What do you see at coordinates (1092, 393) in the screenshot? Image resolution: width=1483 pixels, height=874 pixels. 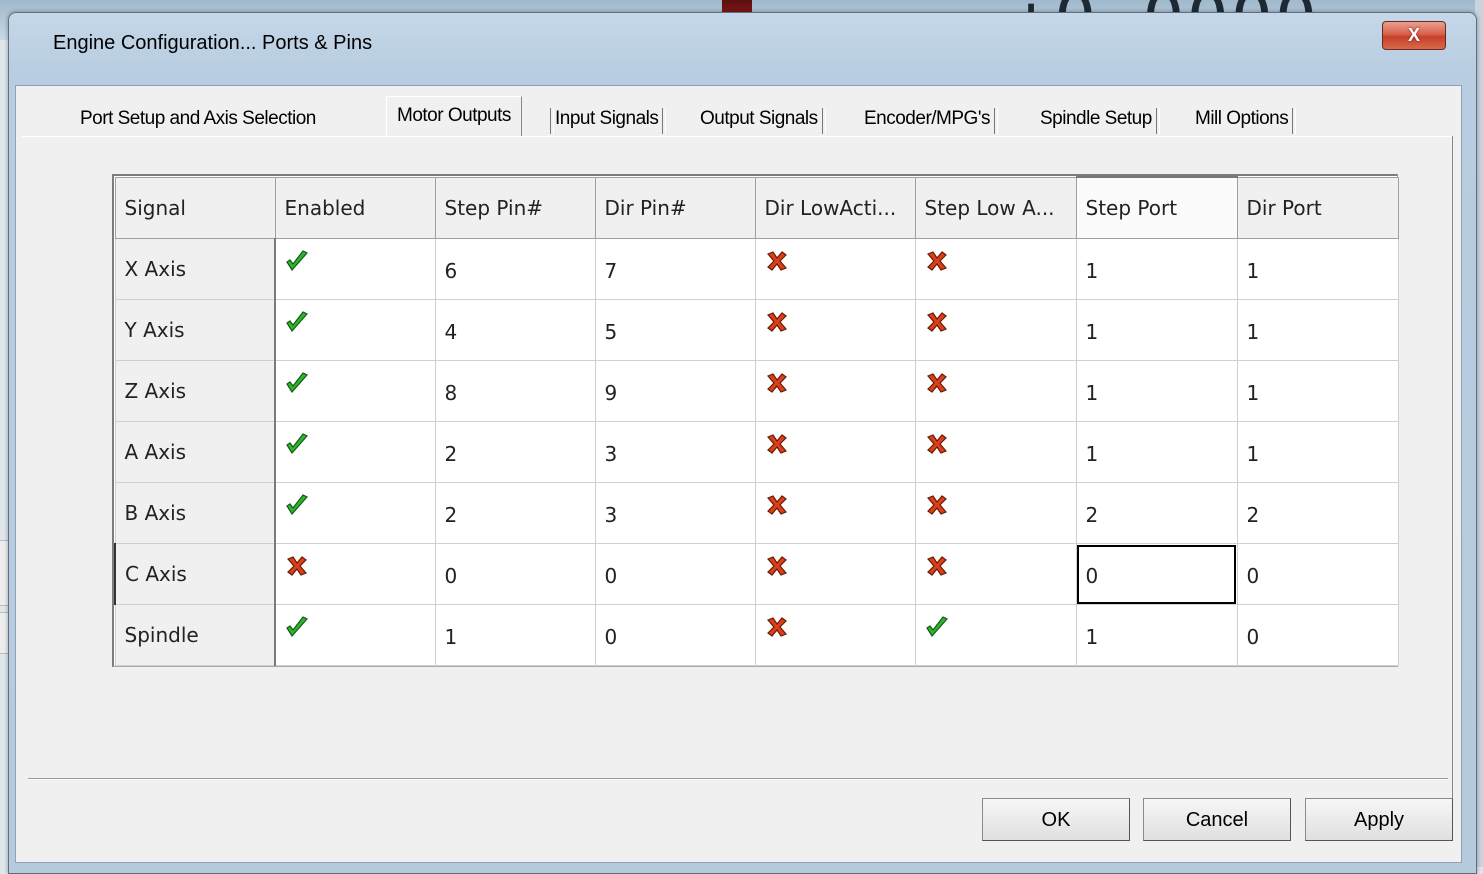 I see `cell-value: 1` at bounding box center [1092, 393].